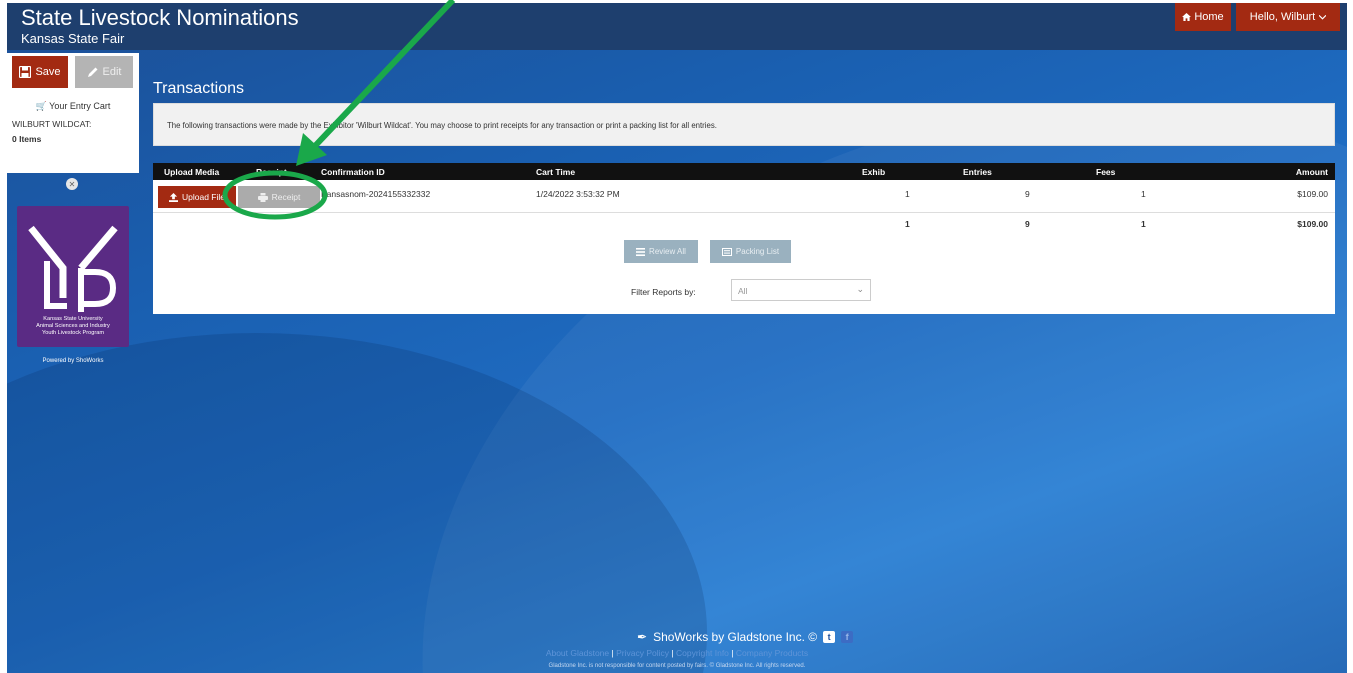 The image size is (1353, 673). What do you see at coordinates (173, 197) in the screenshot?
I see `upload-icon` at bounding box center [173, 197].